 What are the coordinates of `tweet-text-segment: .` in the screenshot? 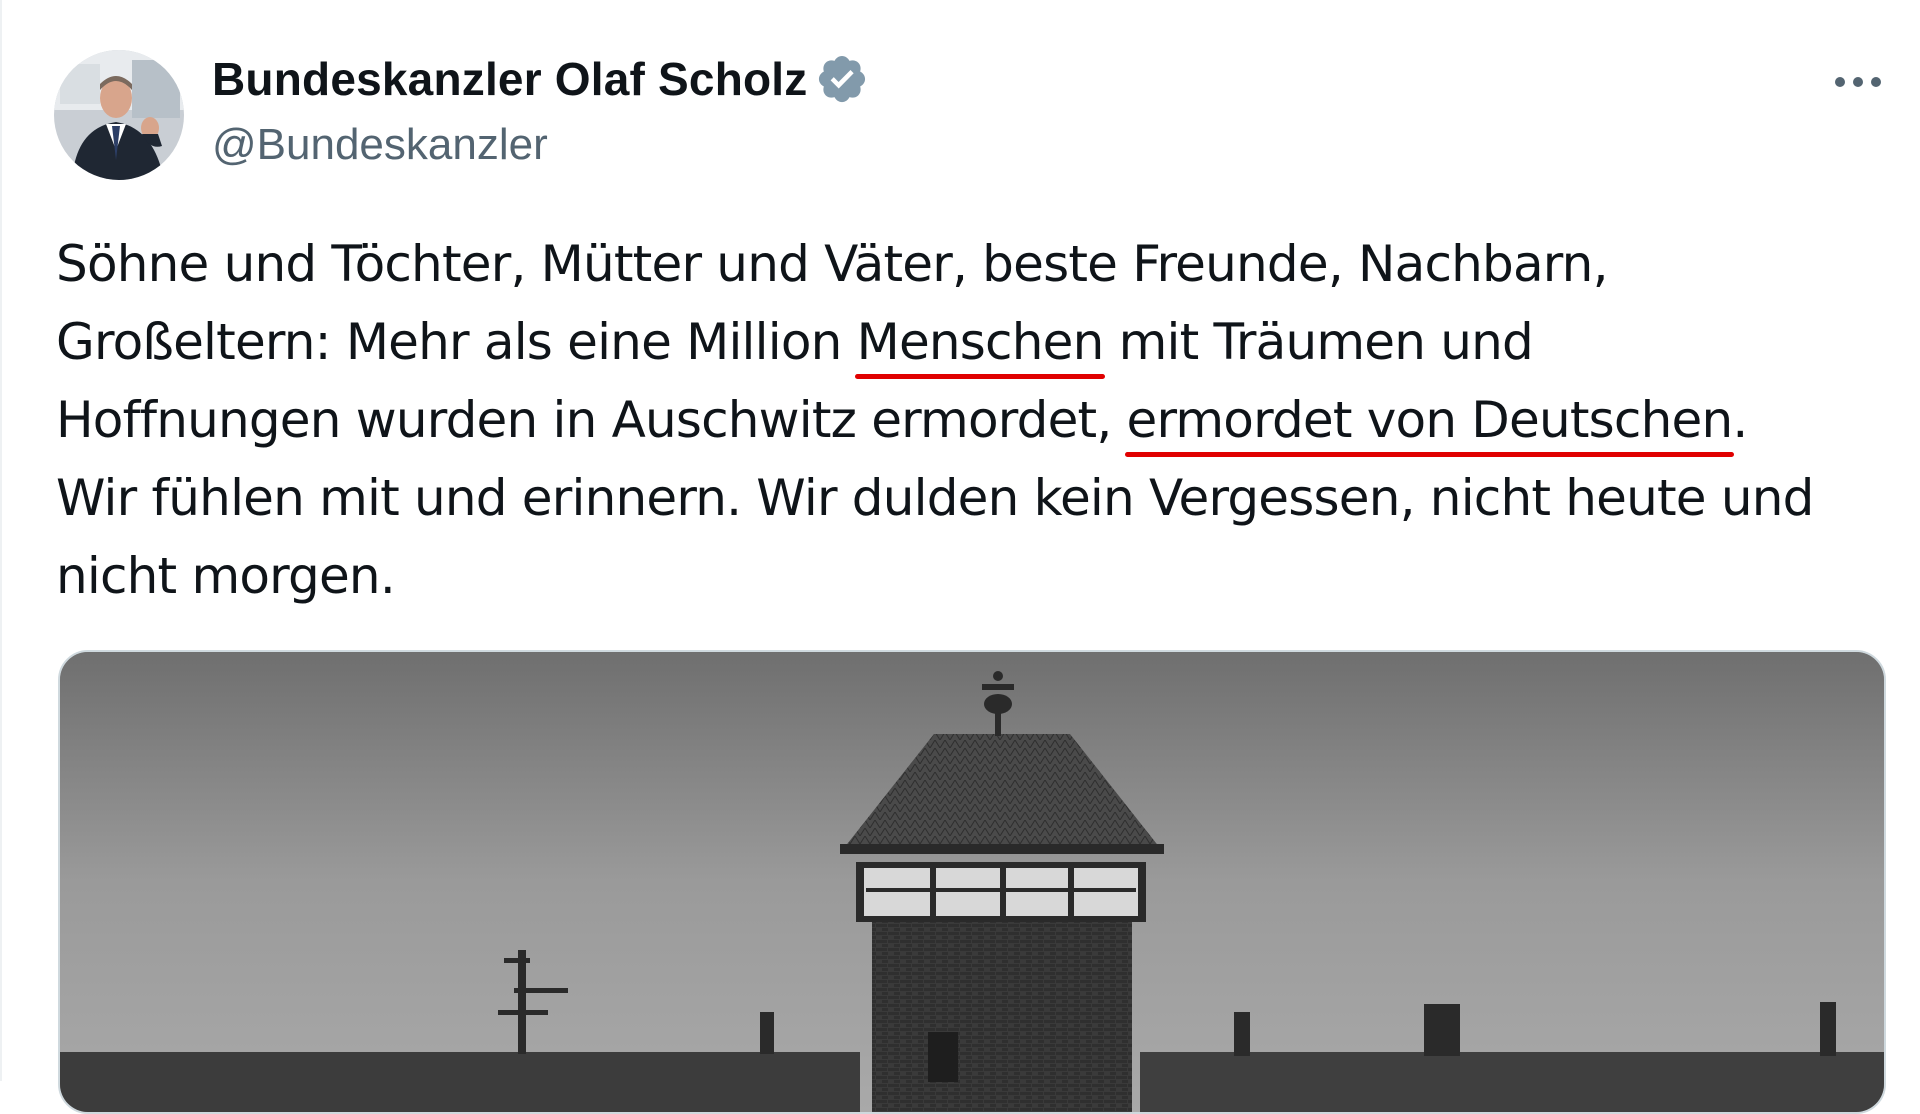 It's located at (1740, 420).